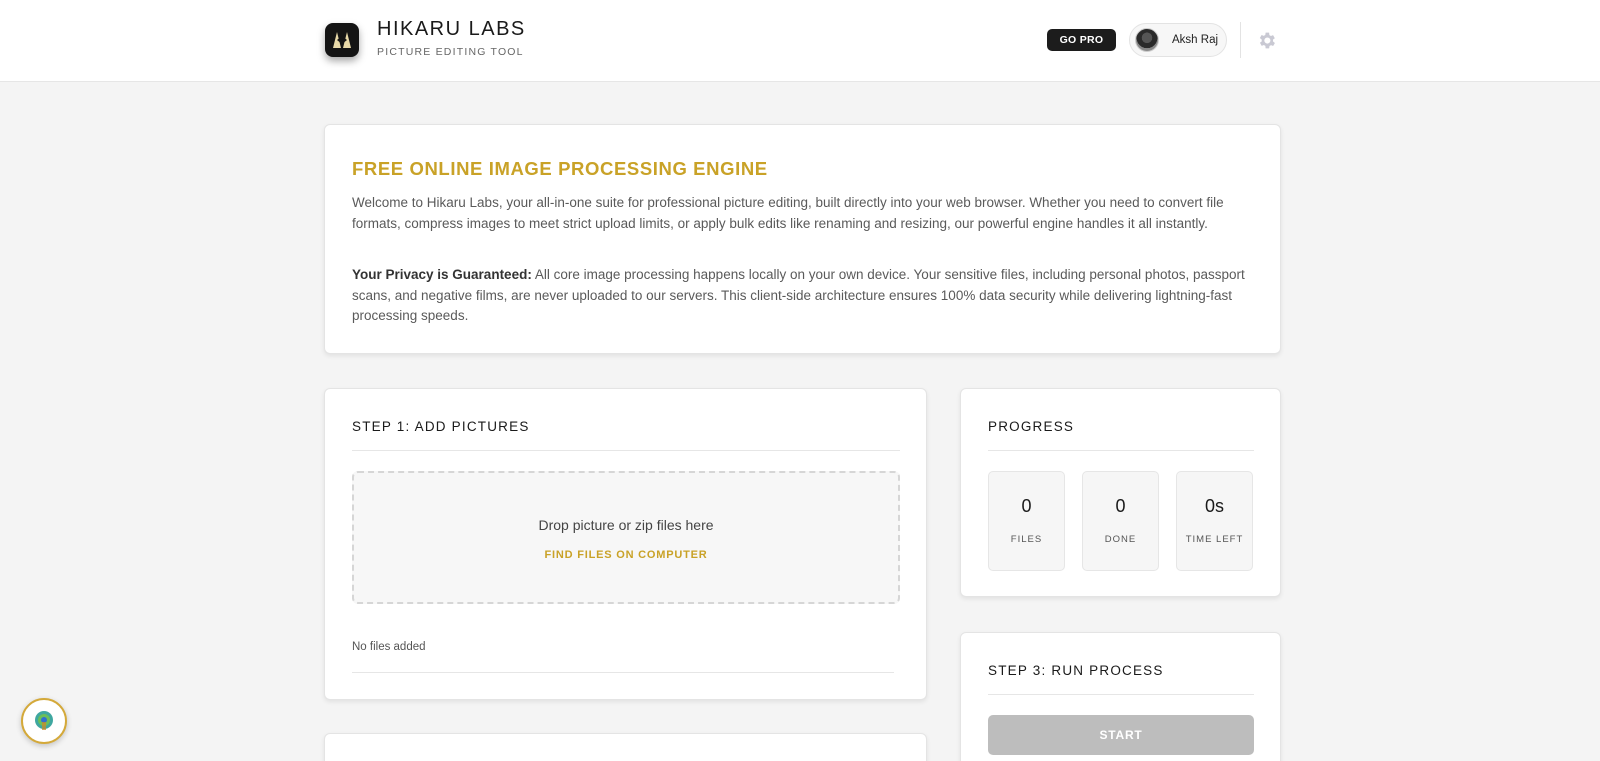  I want to click on peacock-icon, so click(44, 720).